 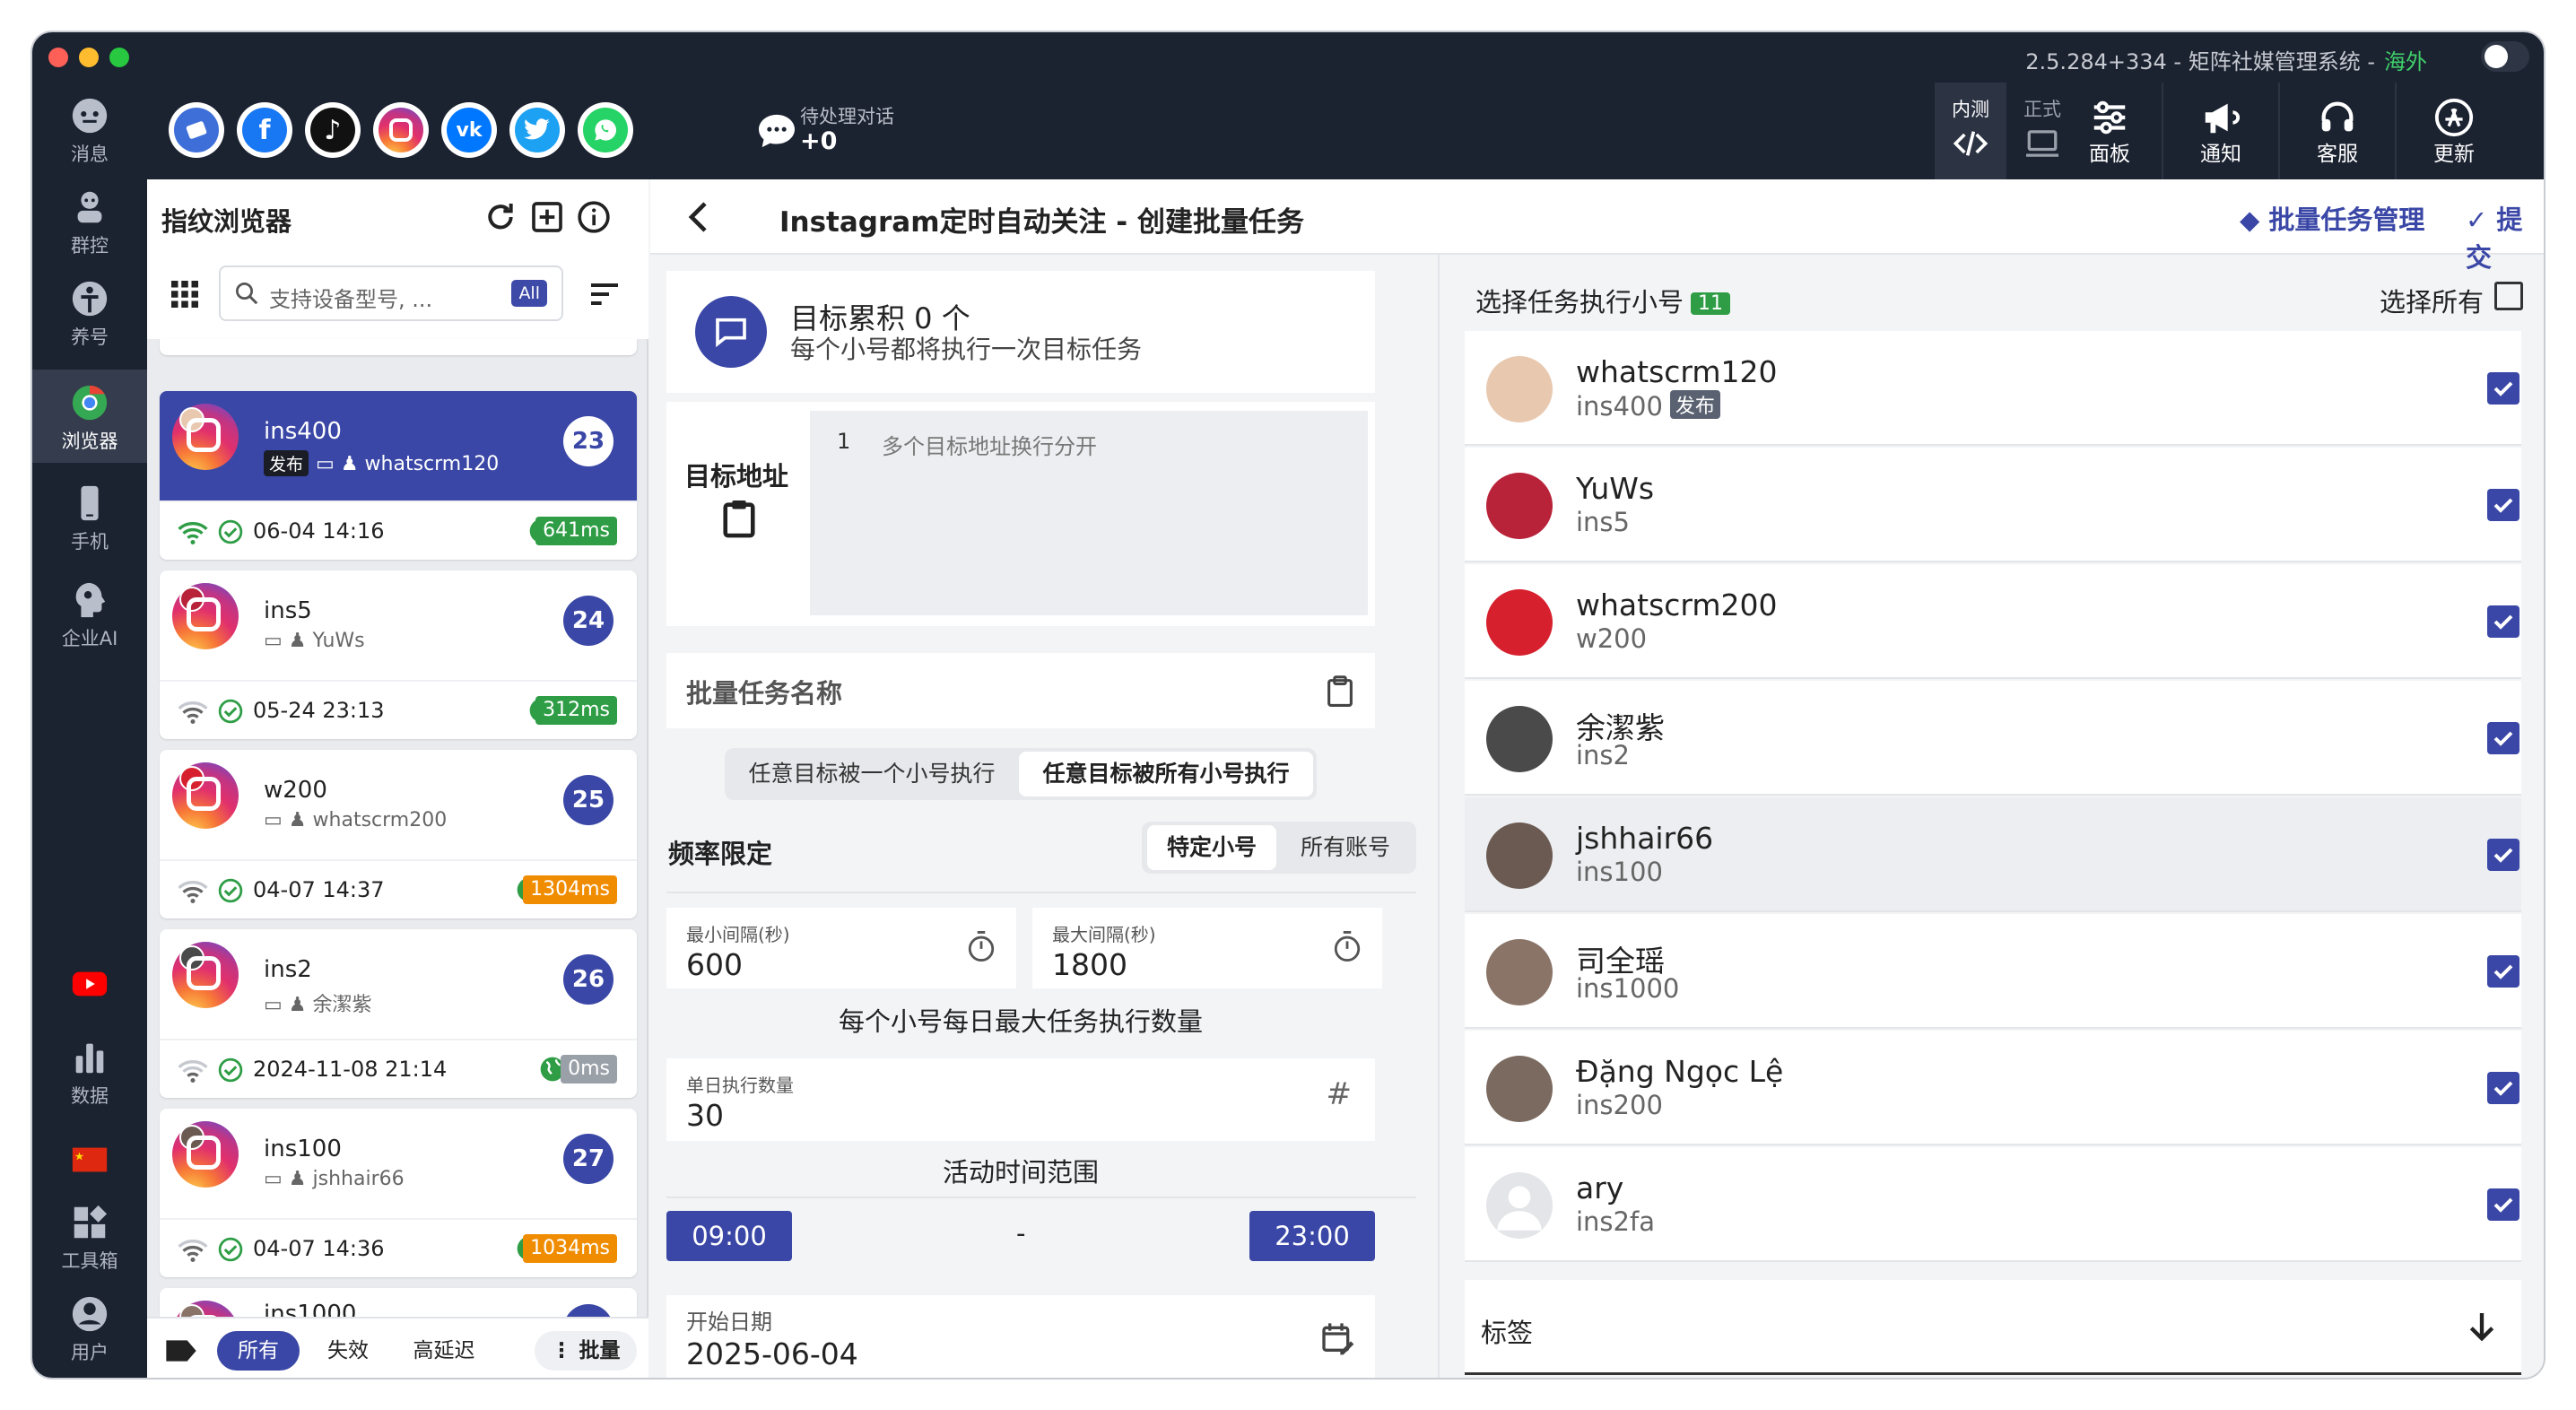 What do you see at coordinates (89, 1161) in the screenshot?
I see `nav-language` at bounding box center [89, 1161].